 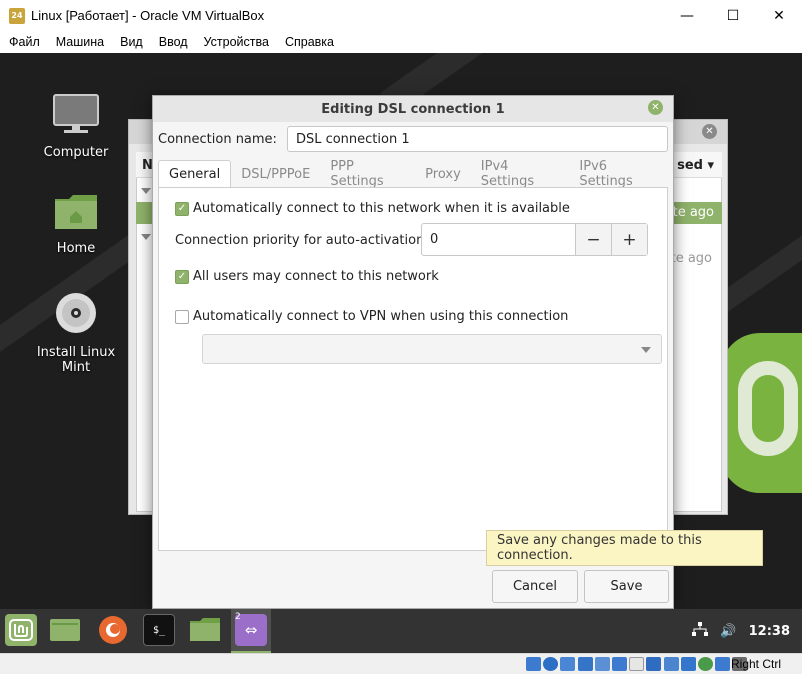 I want to click on save-button: Save, so click(x=626, y=586).